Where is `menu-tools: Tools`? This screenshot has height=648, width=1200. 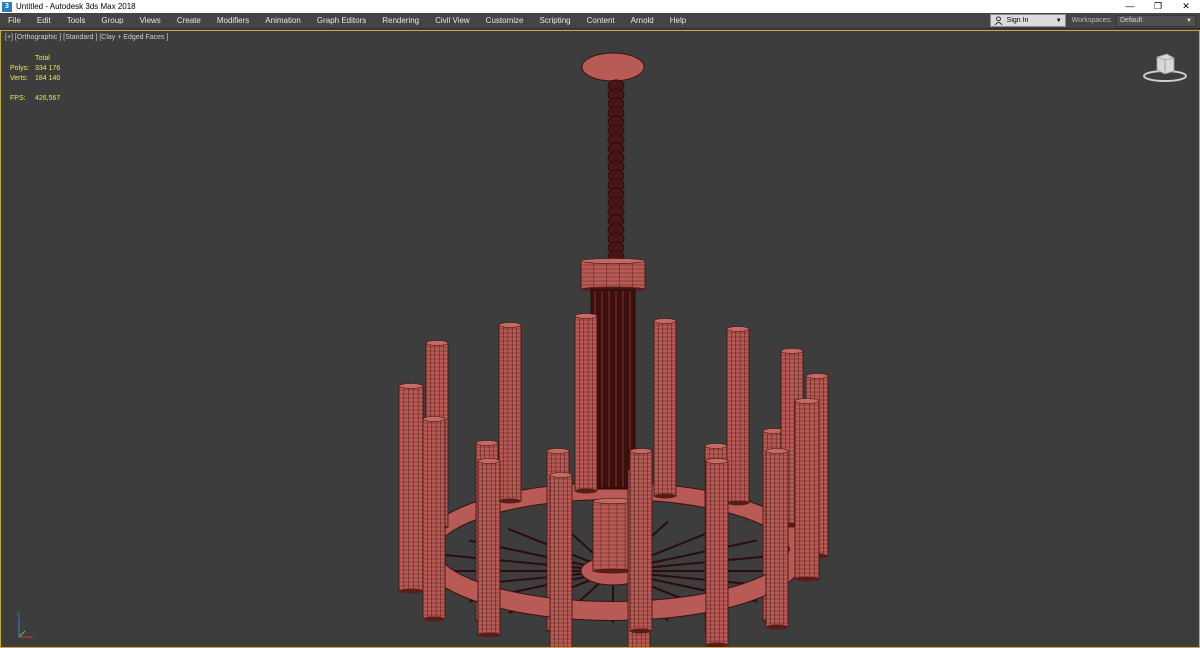
menu-tools: Tools is located at coordinates (76, 21).